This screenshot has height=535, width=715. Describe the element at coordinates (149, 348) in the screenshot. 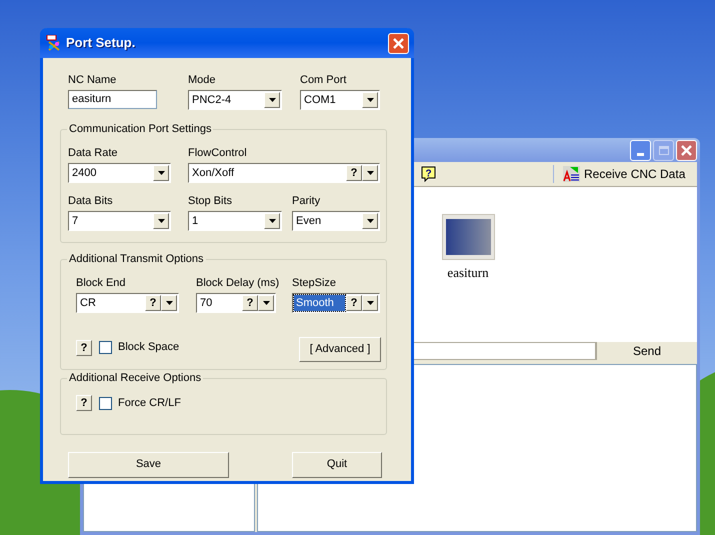

I see `checkbox-label: Block Space` at that location.